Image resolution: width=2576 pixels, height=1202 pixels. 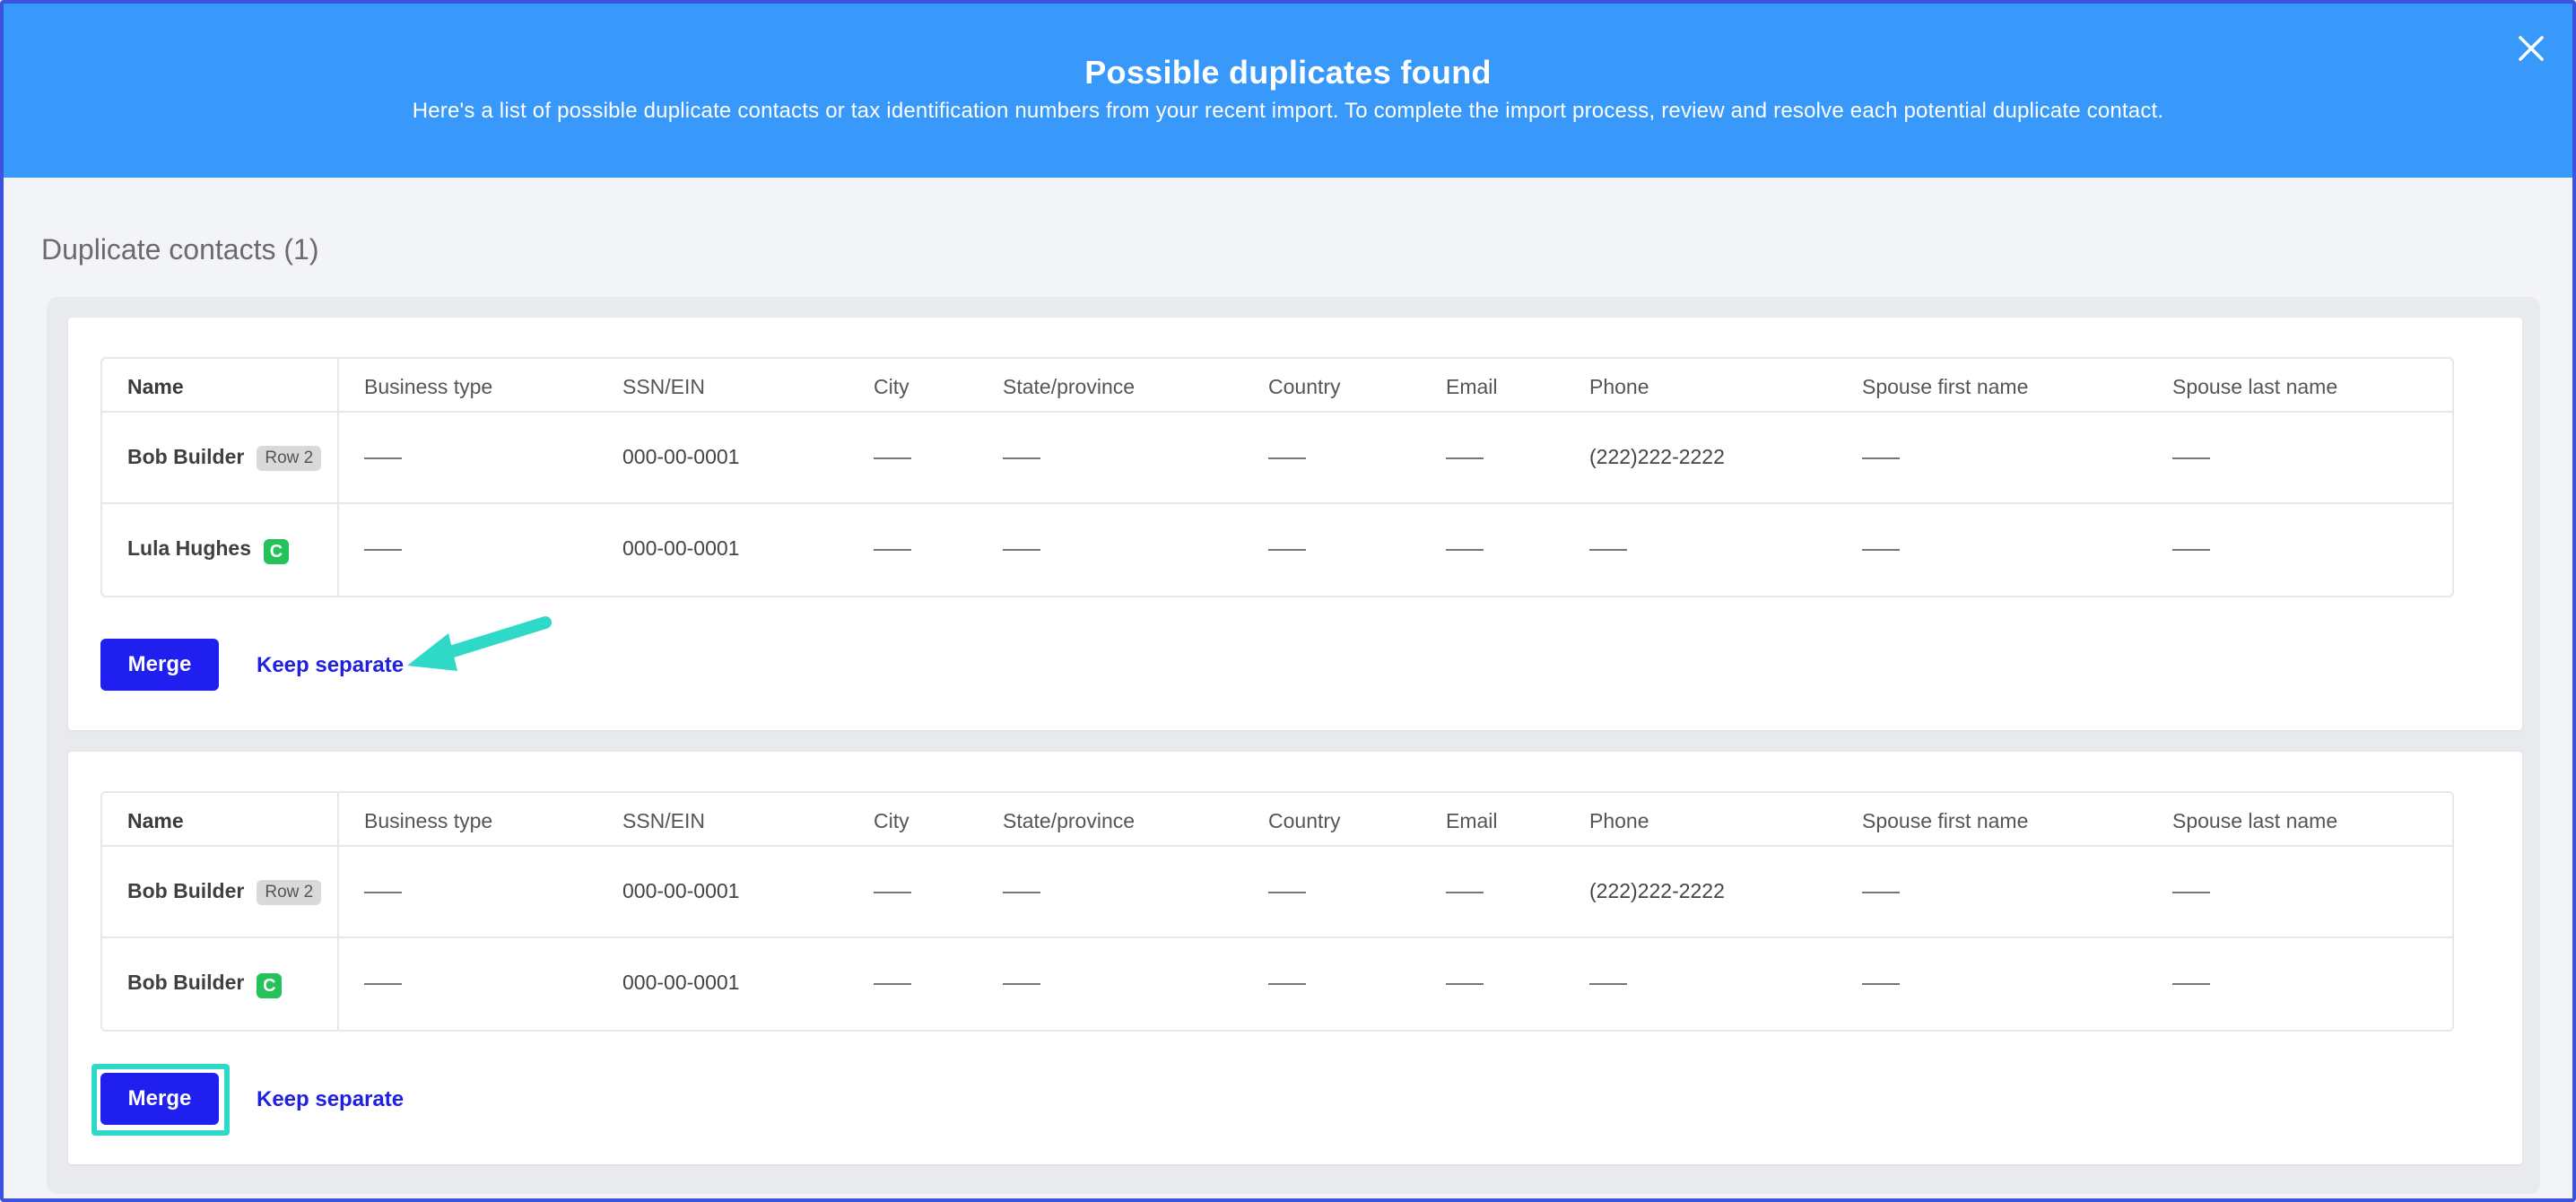 I want to click on table-row: Lula Hughes C, so click(x=208, y=550).